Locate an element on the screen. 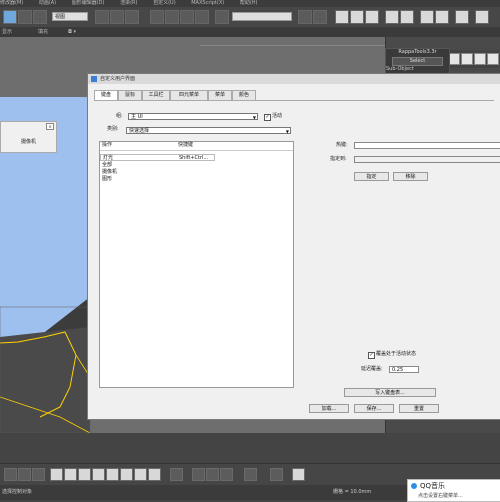 The image size is (500, 502). grid-snap-icon is located at coordinates (198, 474).